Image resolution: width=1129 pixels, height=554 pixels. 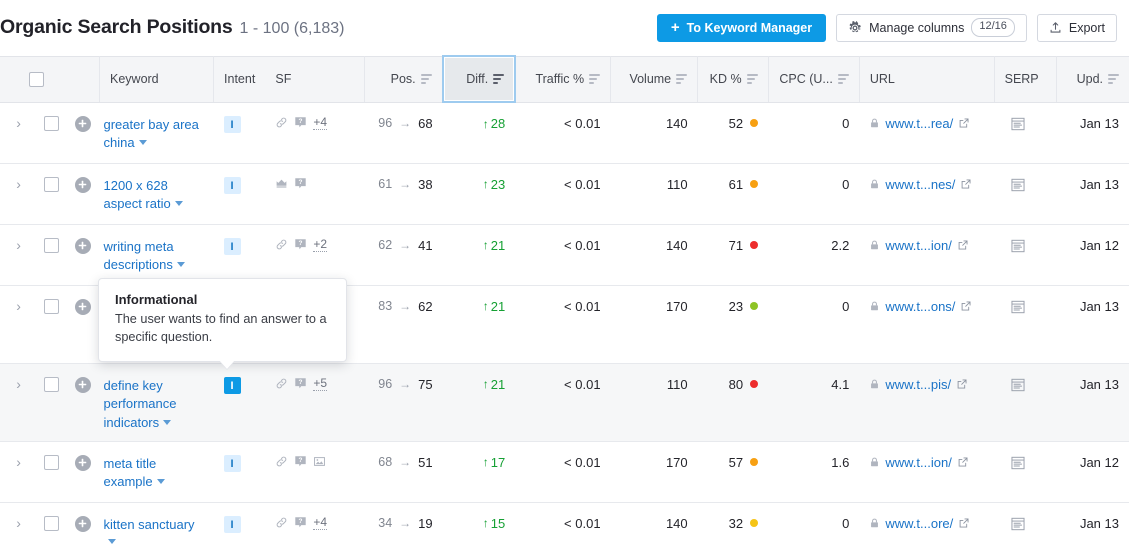 I want to click on keyword-link: greater bay area china, so click(x=151, y=134).